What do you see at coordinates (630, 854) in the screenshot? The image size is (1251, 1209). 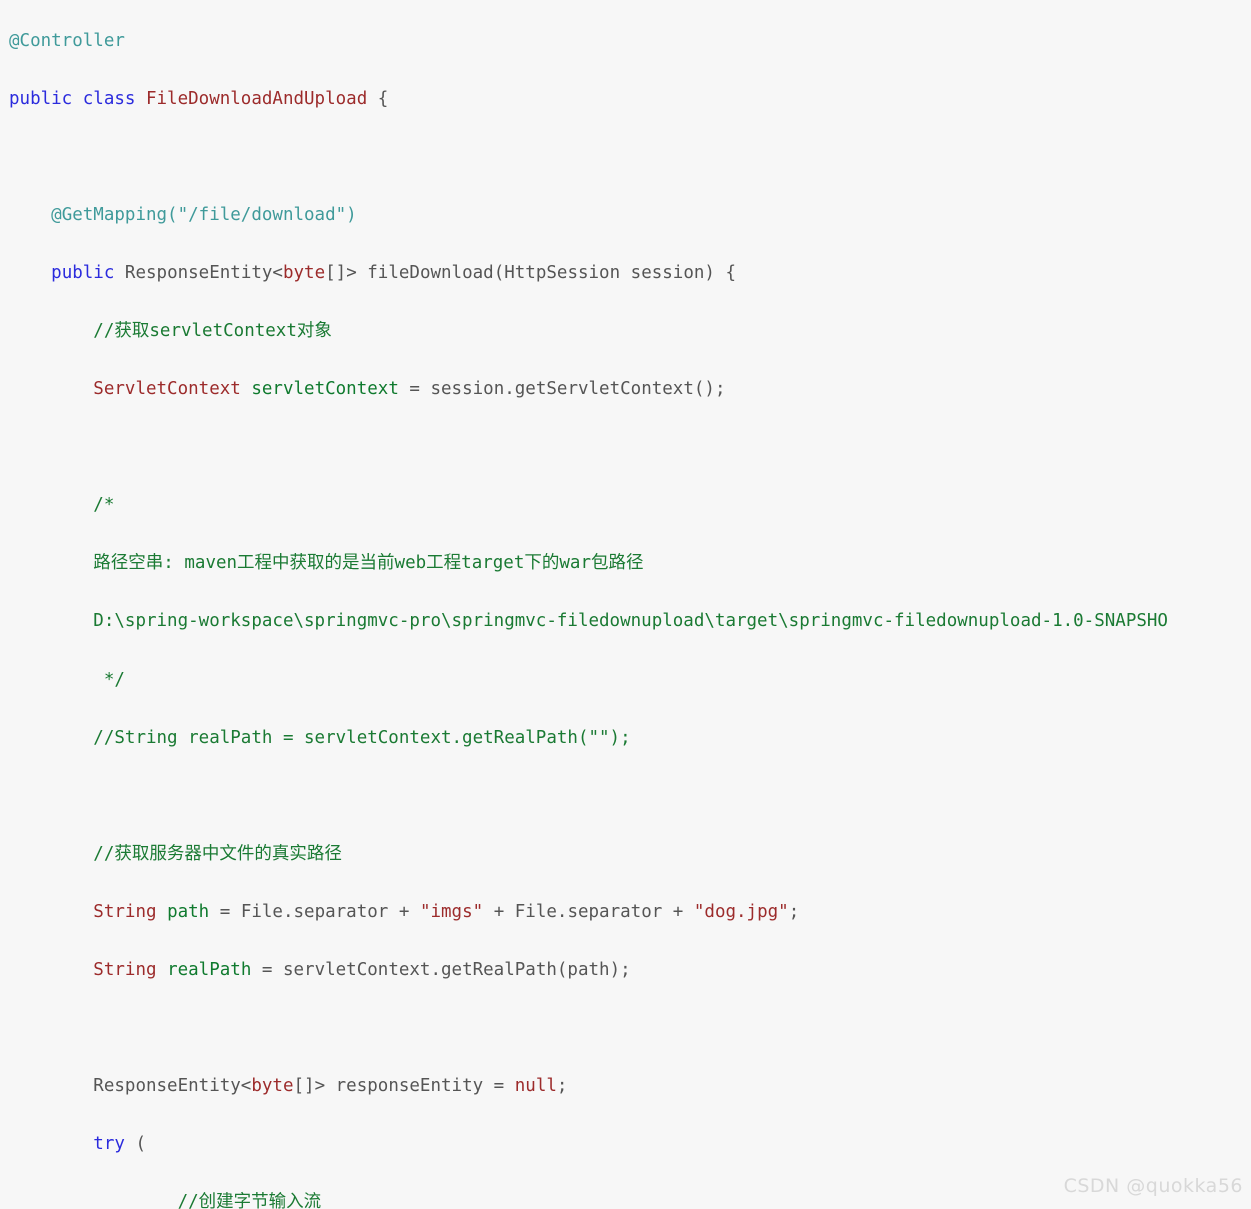 I see `code-line: //获取服务器中文件的真实路径` at bounding box center [630, 854].